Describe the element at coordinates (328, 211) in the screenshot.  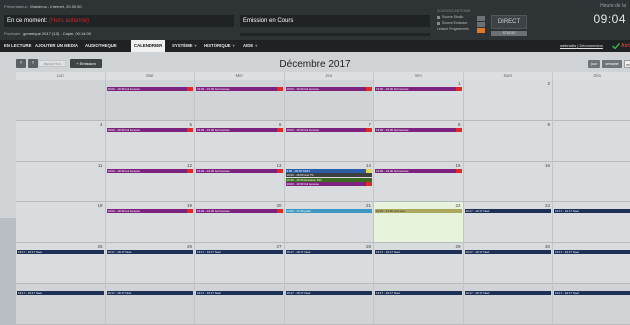
I see `calendar-event: 14:00 - 17:00 puub` at that location.